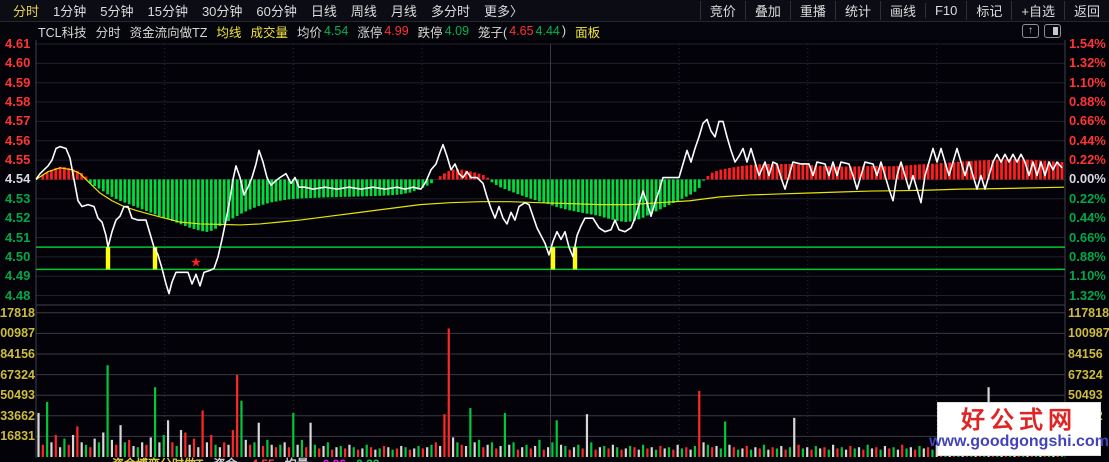 This screenshot has width=1109, height=462. Describe the element at coordinates (1087, 276) in the screenshot. I see `pct-axis-label: 1.10%` at that location.